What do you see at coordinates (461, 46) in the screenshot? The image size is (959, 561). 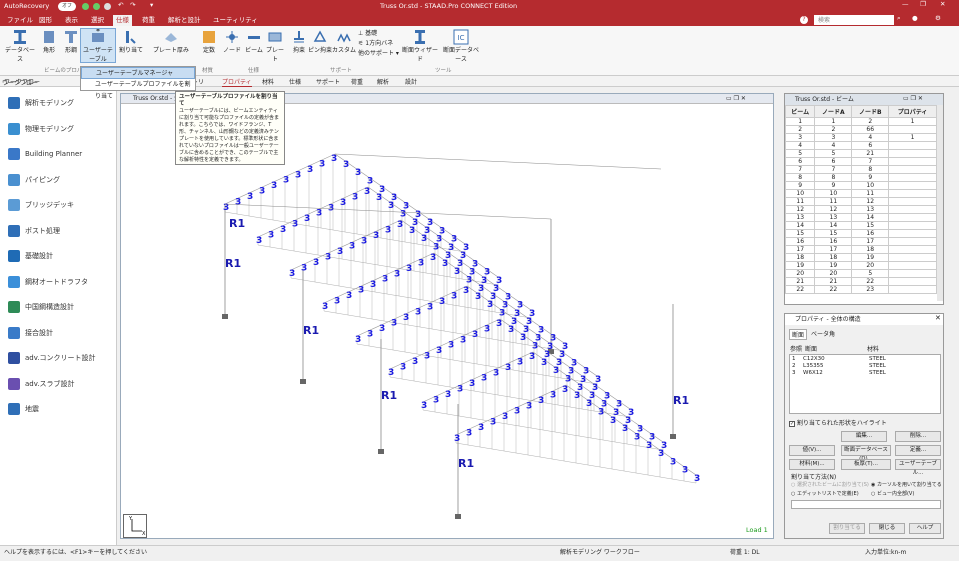 I see `section-database-button: IC 断面データベース` at bounding box center [461, 46].